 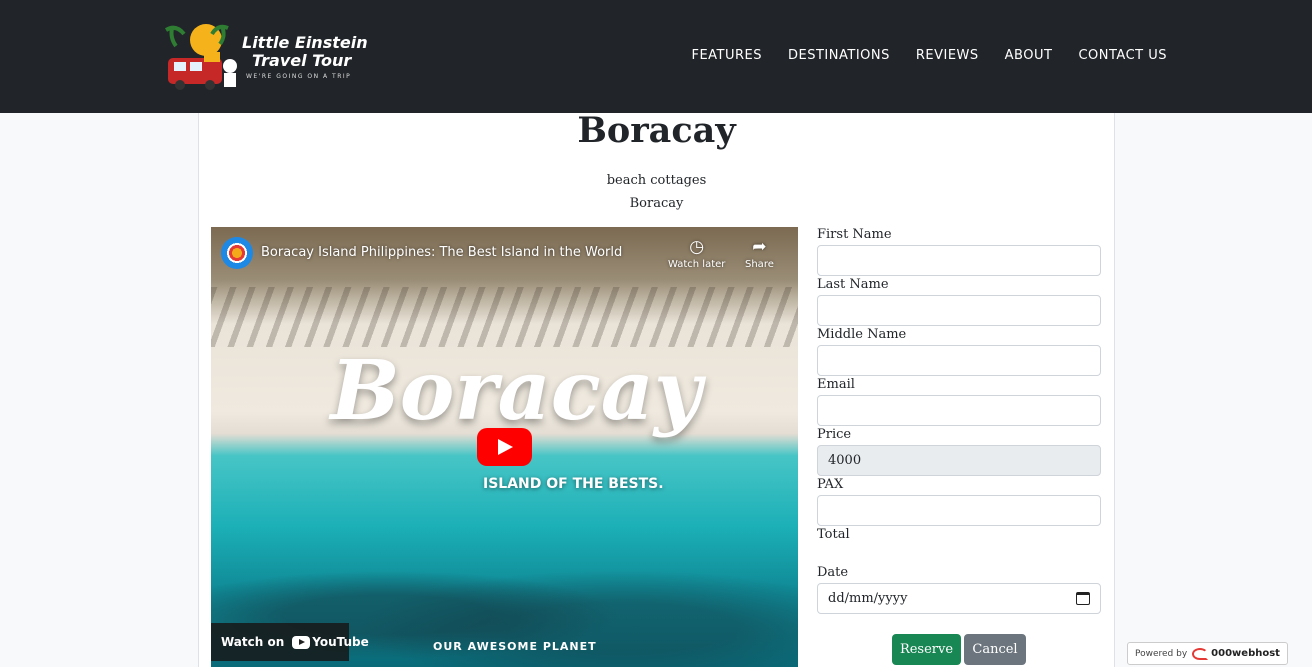 I want to click on bus-illustration-icon, so click(x=200, y=57).